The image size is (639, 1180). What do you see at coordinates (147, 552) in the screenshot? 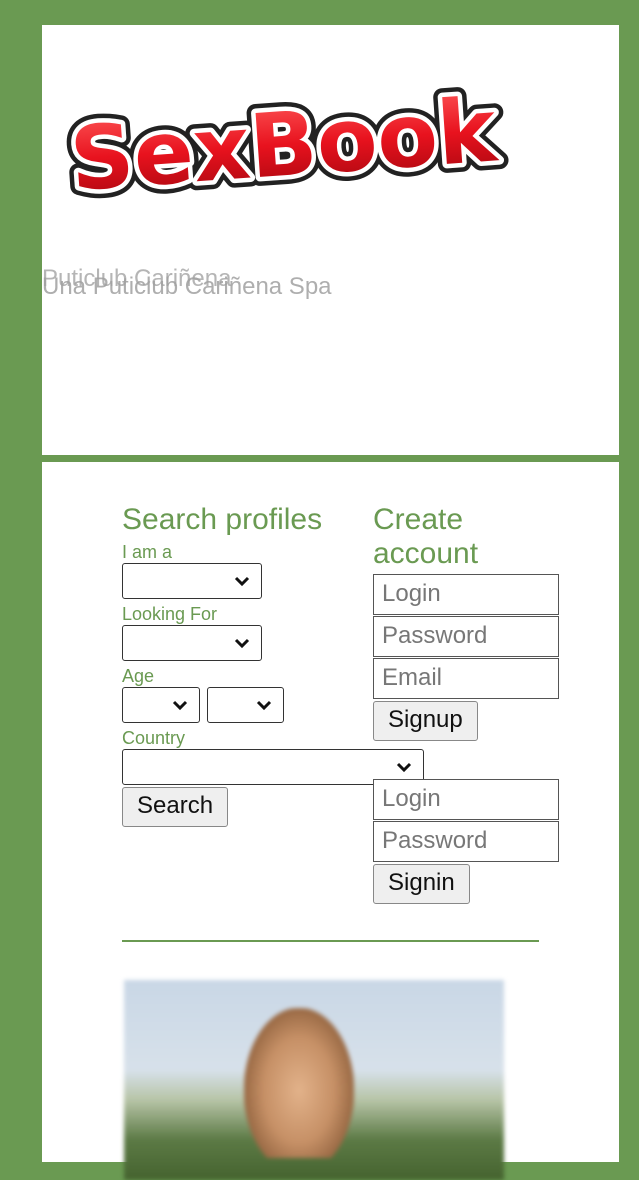
I see `iam-label: I am a` at bounding box center [147, 552].